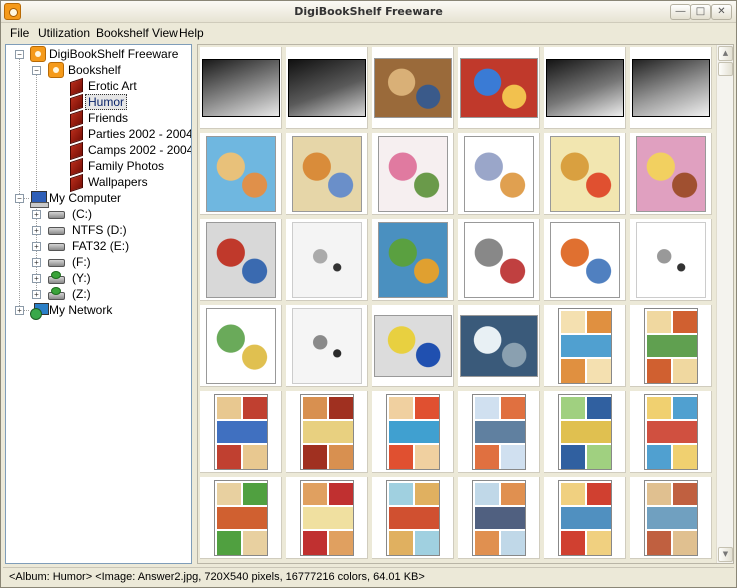 Image resolution: width=737 pixels, height=588 pixels. I want to click on album-friends: Friends, so click(98, 119).